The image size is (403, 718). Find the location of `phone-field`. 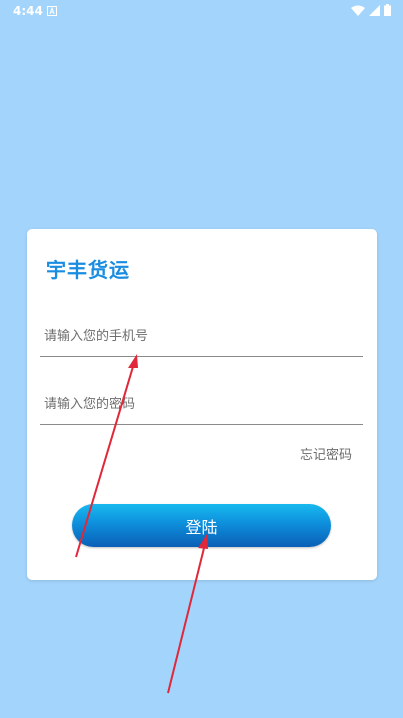

phone-field is located at coordinates (201, 337).